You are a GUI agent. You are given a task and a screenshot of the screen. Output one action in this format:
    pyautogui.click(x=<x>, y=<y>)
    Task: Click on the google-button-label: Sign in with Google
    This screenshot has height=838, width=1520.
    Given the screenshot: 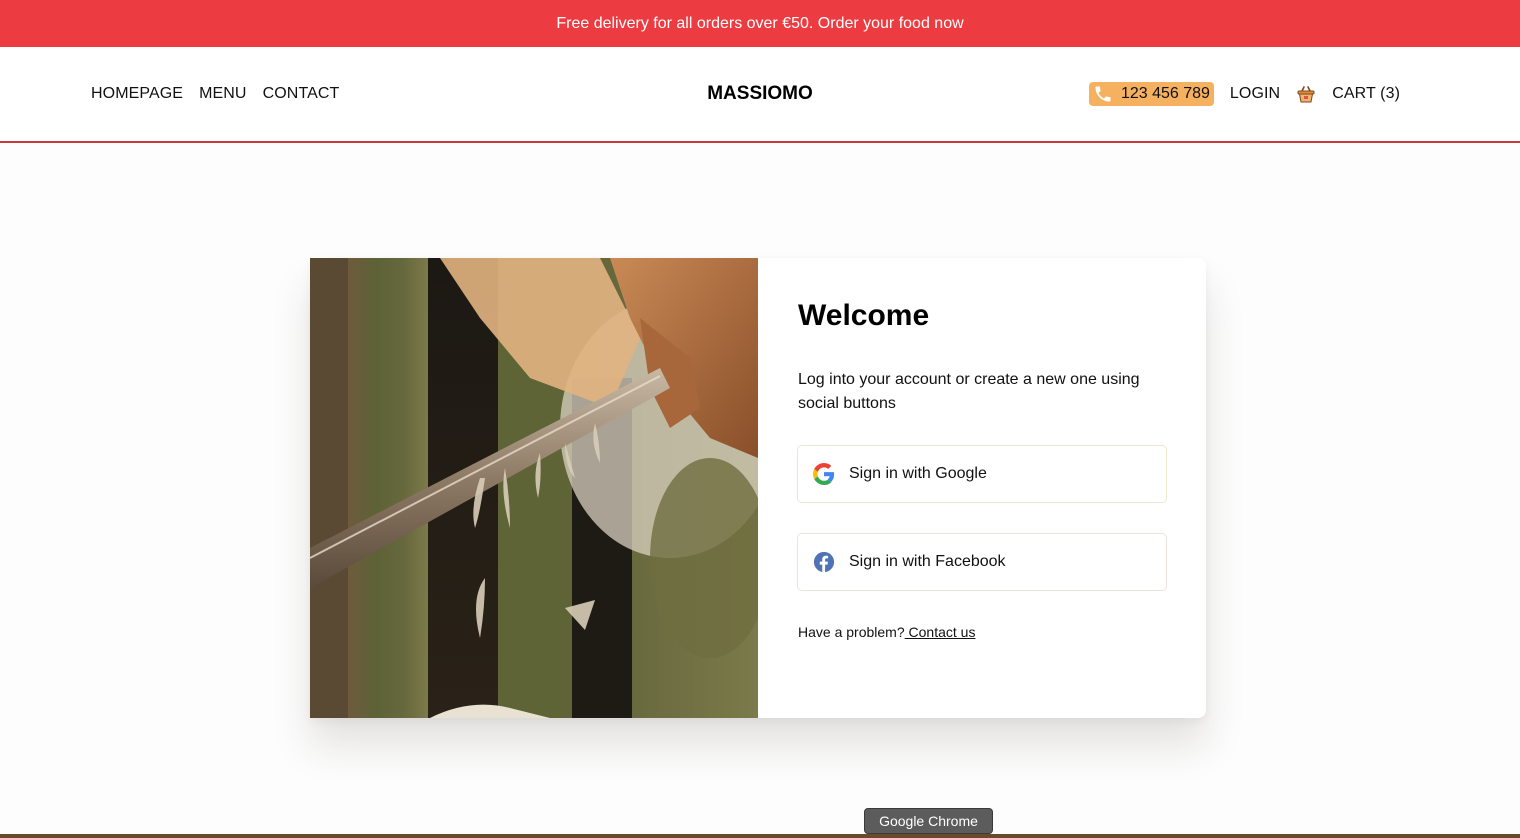 What is the action you would take?
    pyautogui.click(x=918, y=473)
    